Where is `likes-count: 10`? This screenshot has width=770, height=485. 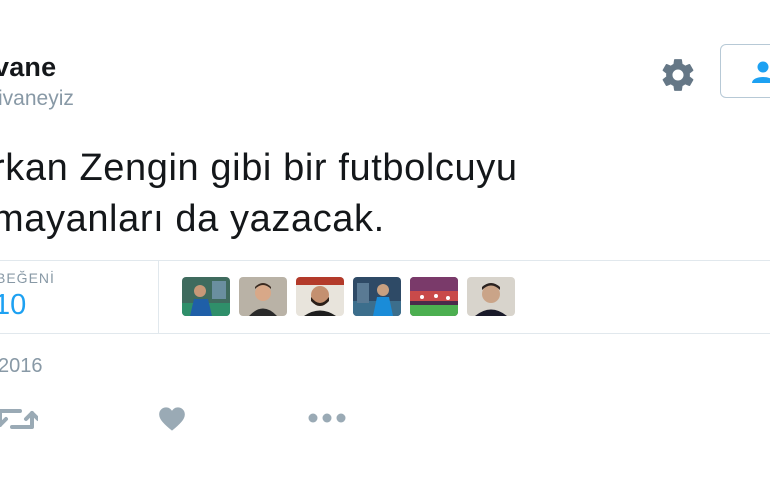
likes-count: 10 is located at coordinates (13, 305).